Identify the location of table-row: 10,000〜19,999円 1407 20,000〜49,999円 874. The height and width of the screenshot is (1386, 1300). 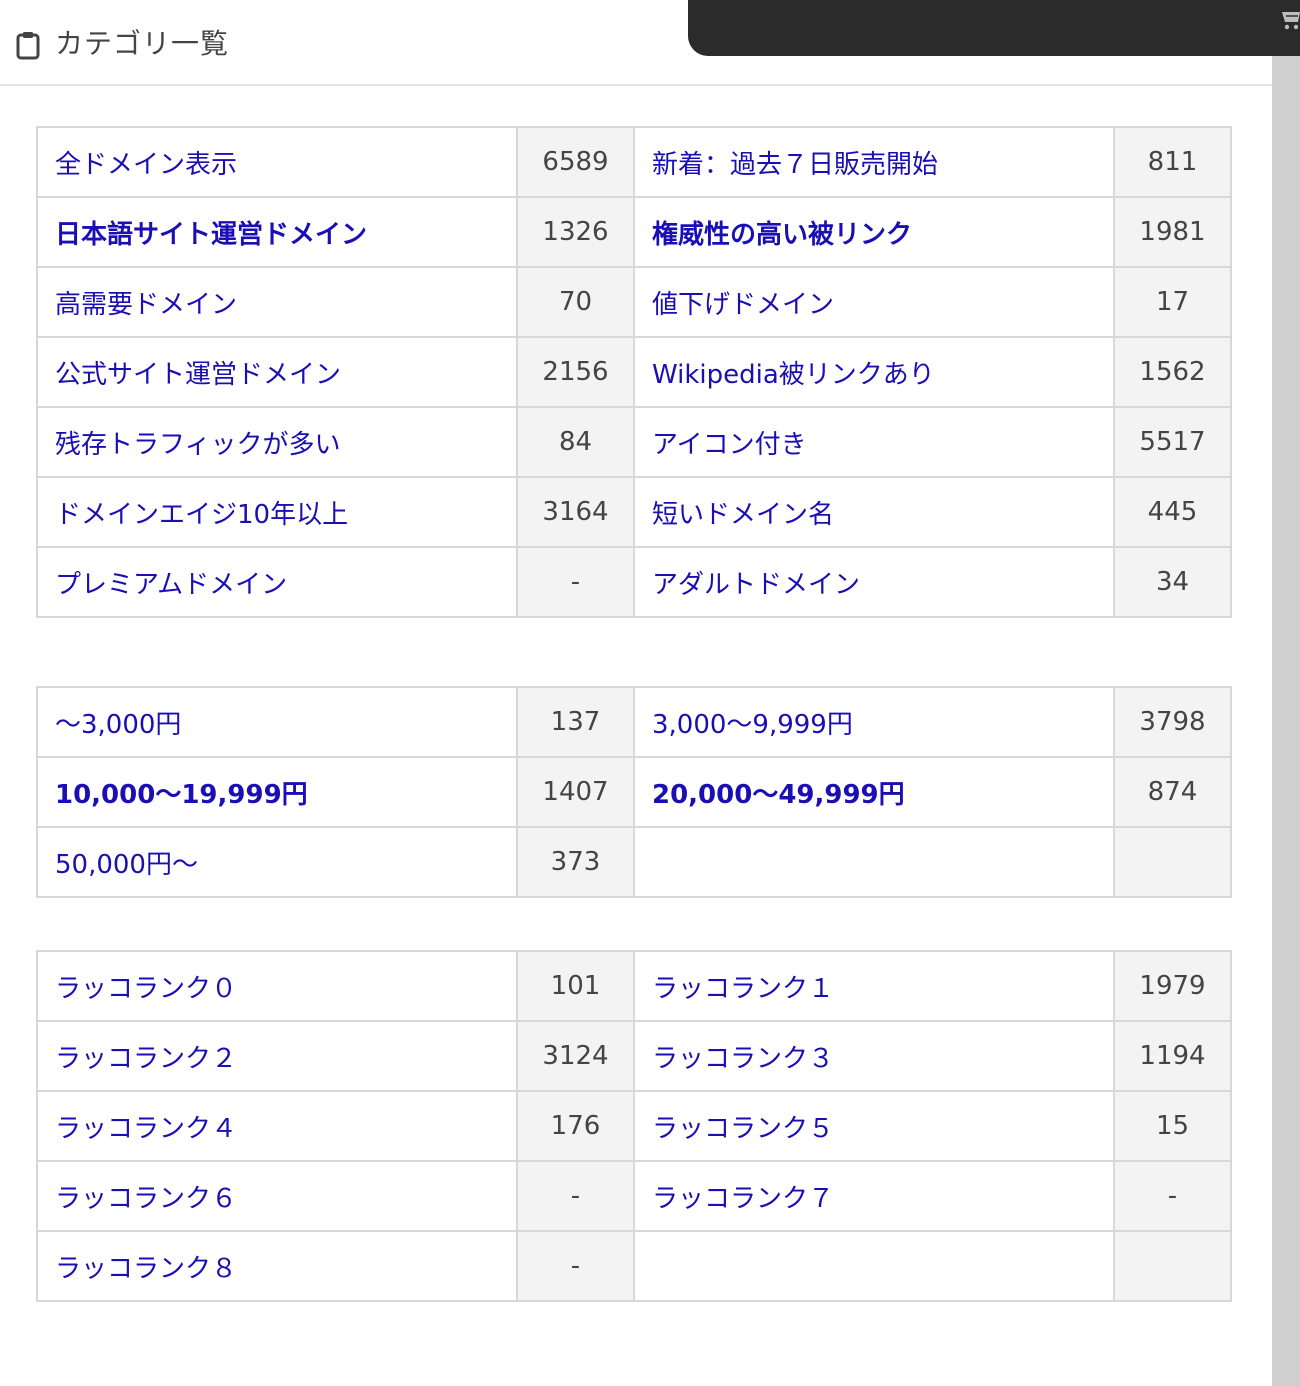
(633, 792).